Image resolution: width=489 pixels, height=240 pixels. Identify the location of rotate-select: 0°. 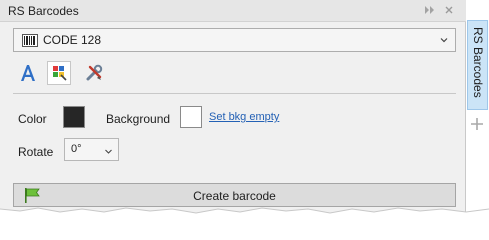
(91, 149).